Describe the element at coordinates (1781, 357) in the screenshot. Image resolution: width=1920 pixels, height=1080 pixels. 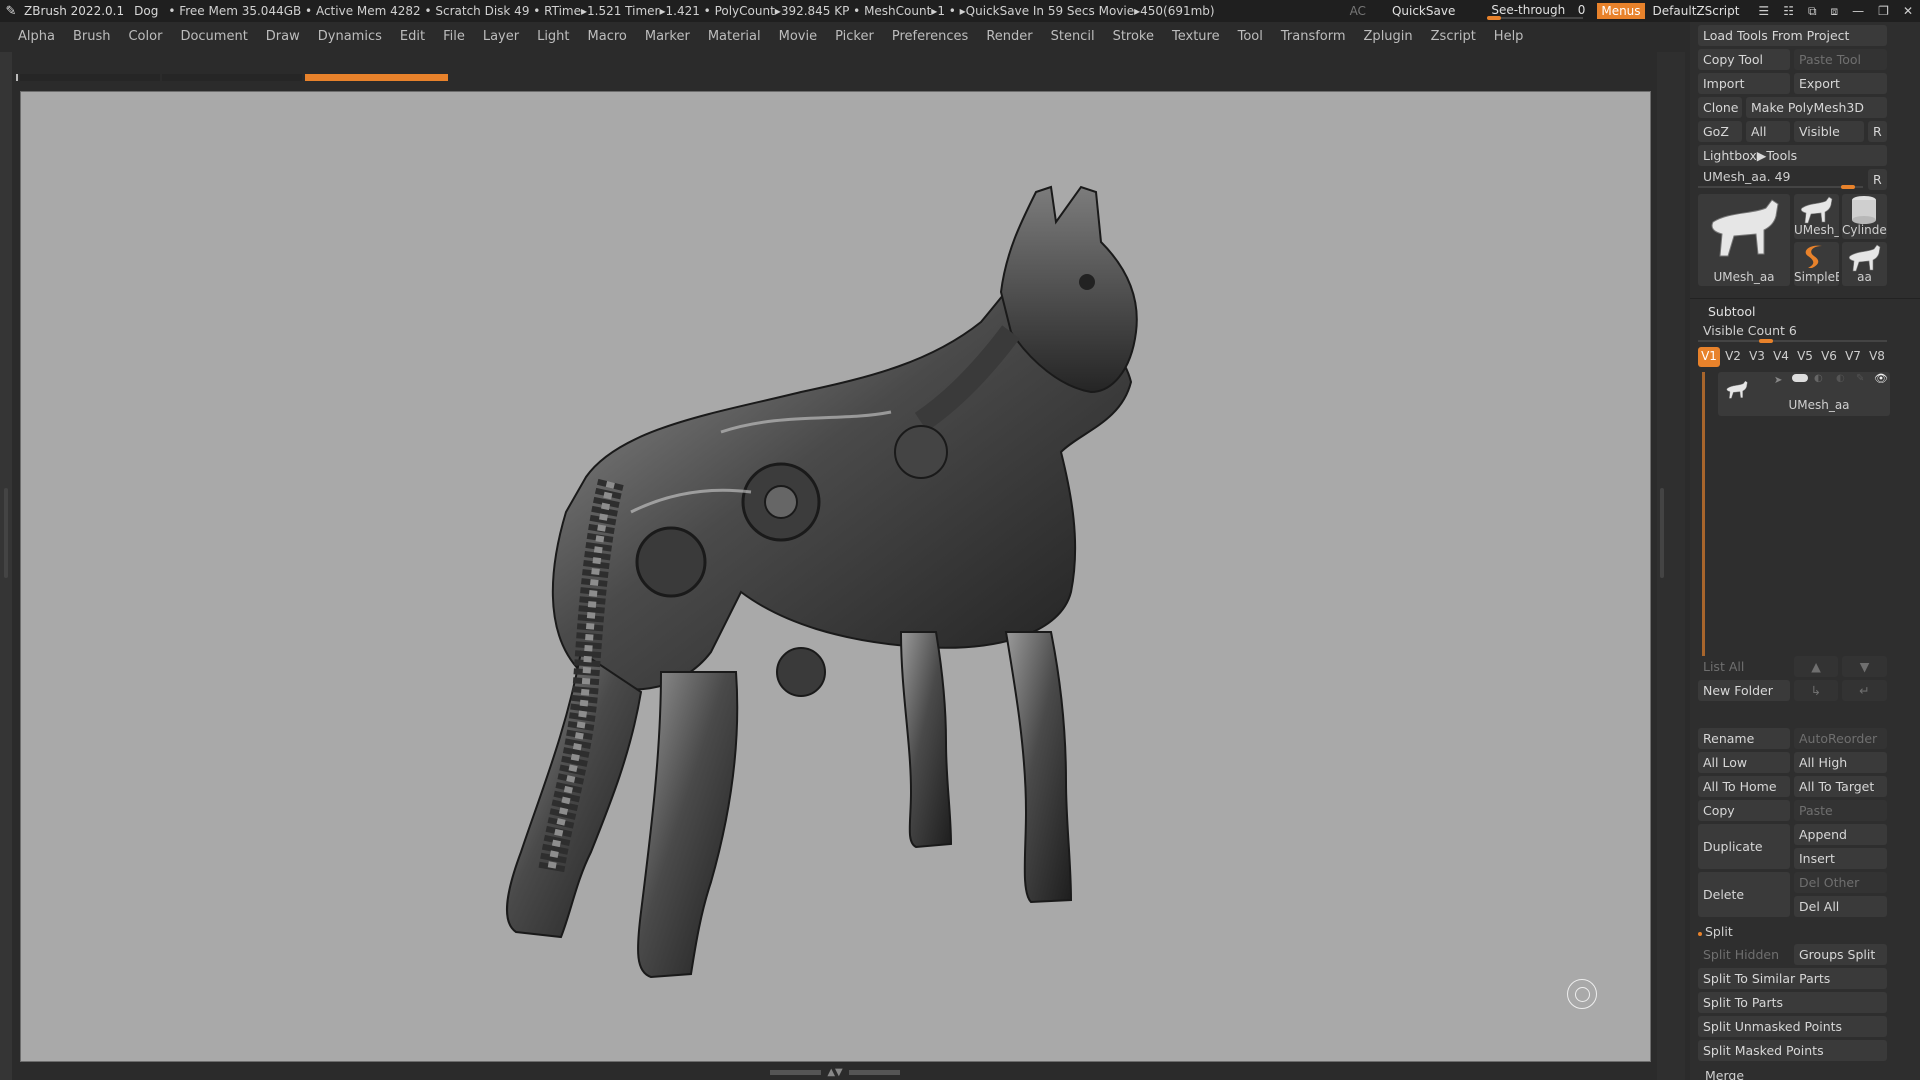
I see `version-tab-v4: V4` at that location.